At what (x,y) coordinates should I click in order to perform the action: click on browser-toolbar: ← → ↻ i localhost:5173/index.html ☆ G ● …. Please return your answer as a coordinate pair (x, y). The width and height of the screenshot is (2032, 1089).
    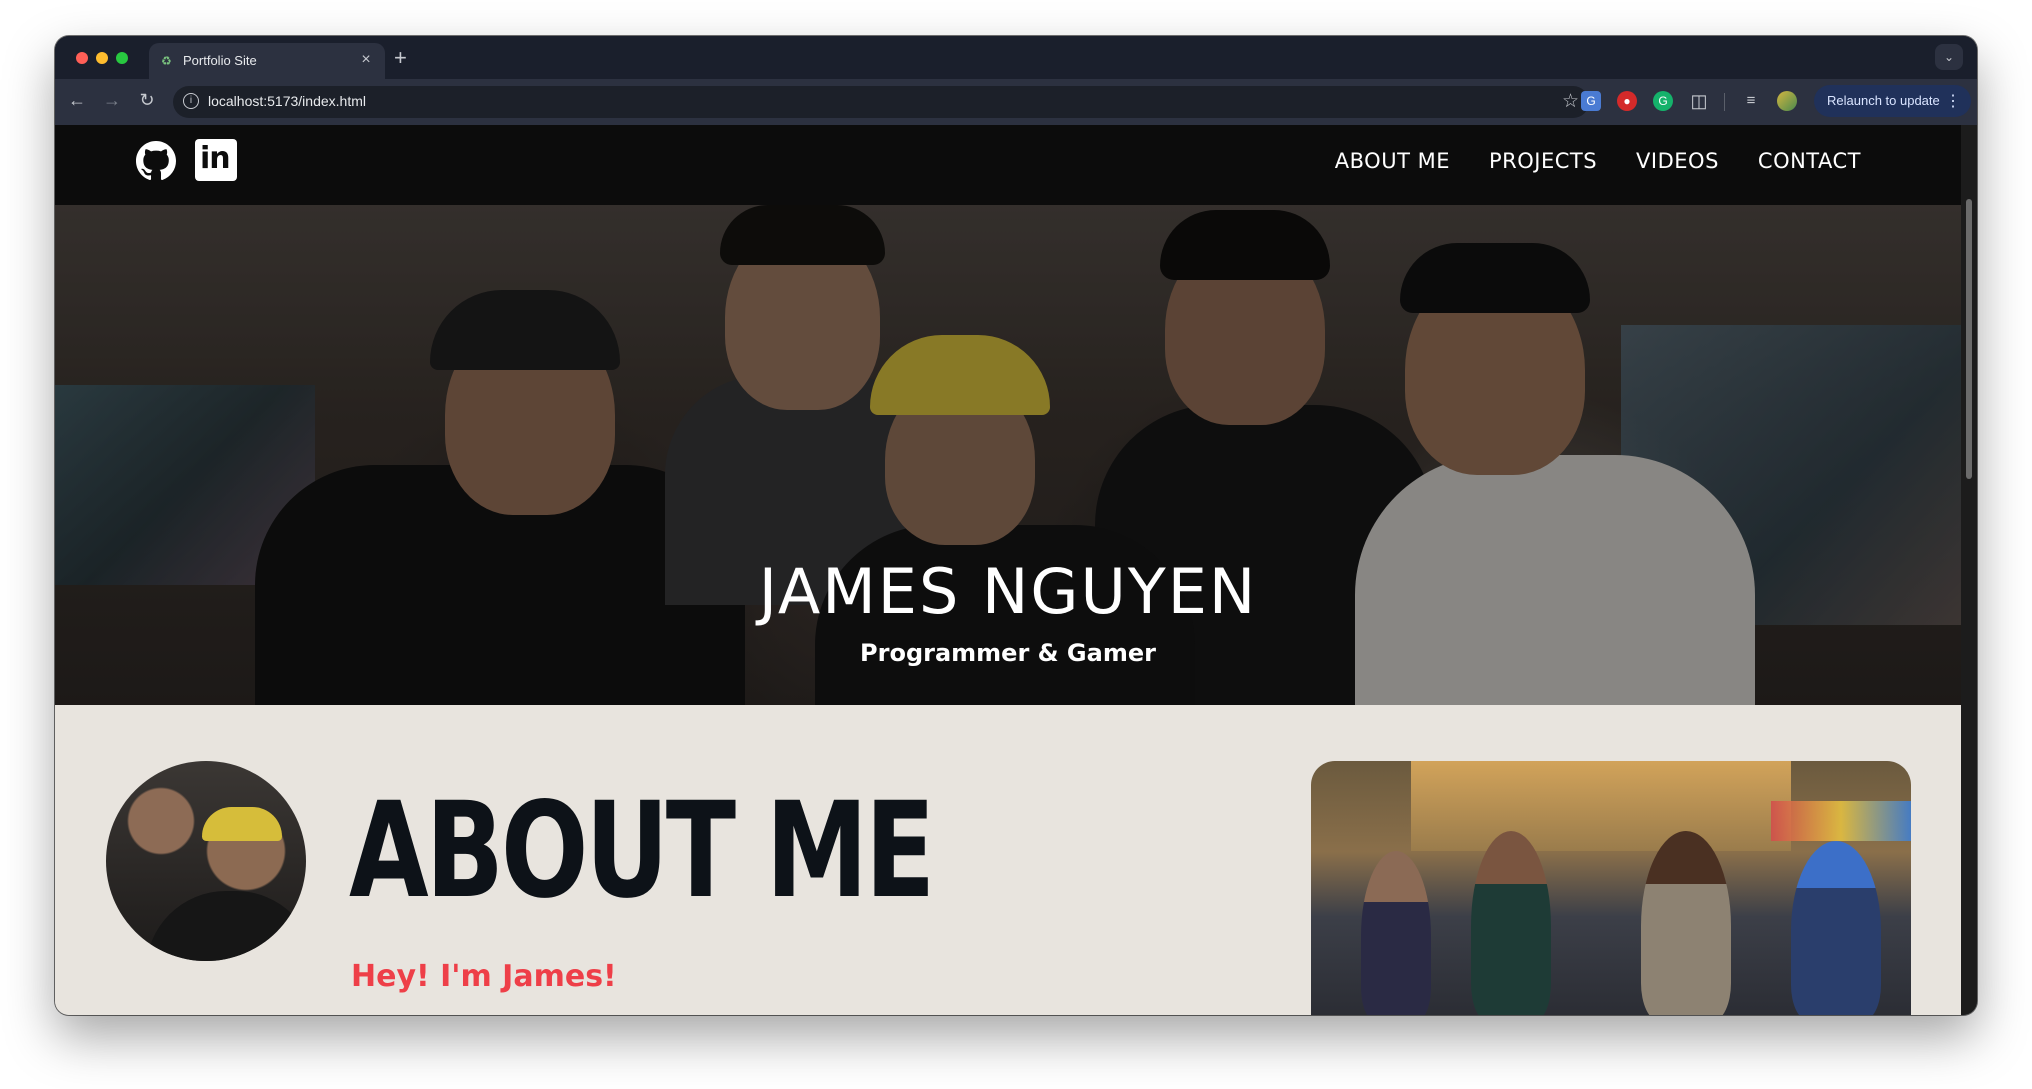
    Looking at the image, I should click on (1016, 102).